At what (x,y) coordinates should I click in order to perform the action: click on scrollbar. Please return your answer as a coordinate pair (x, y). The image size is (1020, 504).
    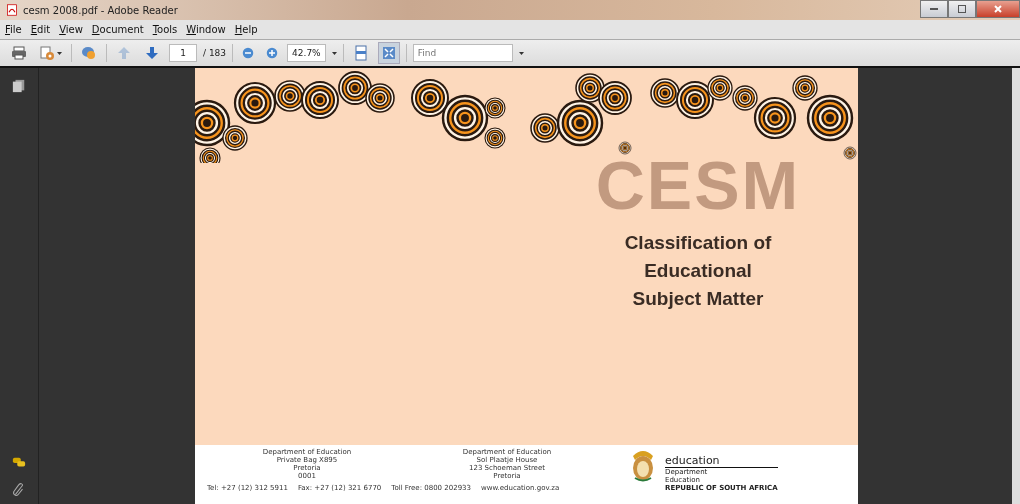
    Looking at the image, I should click on (1016, 286).